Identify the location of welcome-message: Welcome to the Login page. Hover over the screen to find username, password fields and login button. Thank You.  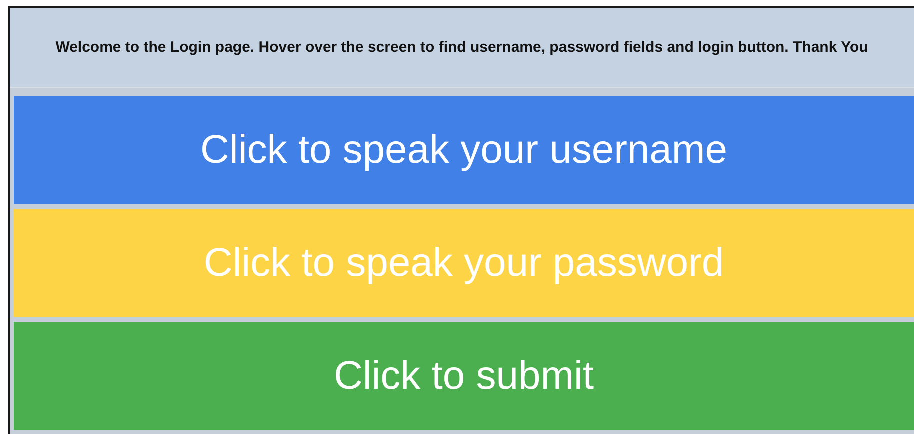
(462, 48).